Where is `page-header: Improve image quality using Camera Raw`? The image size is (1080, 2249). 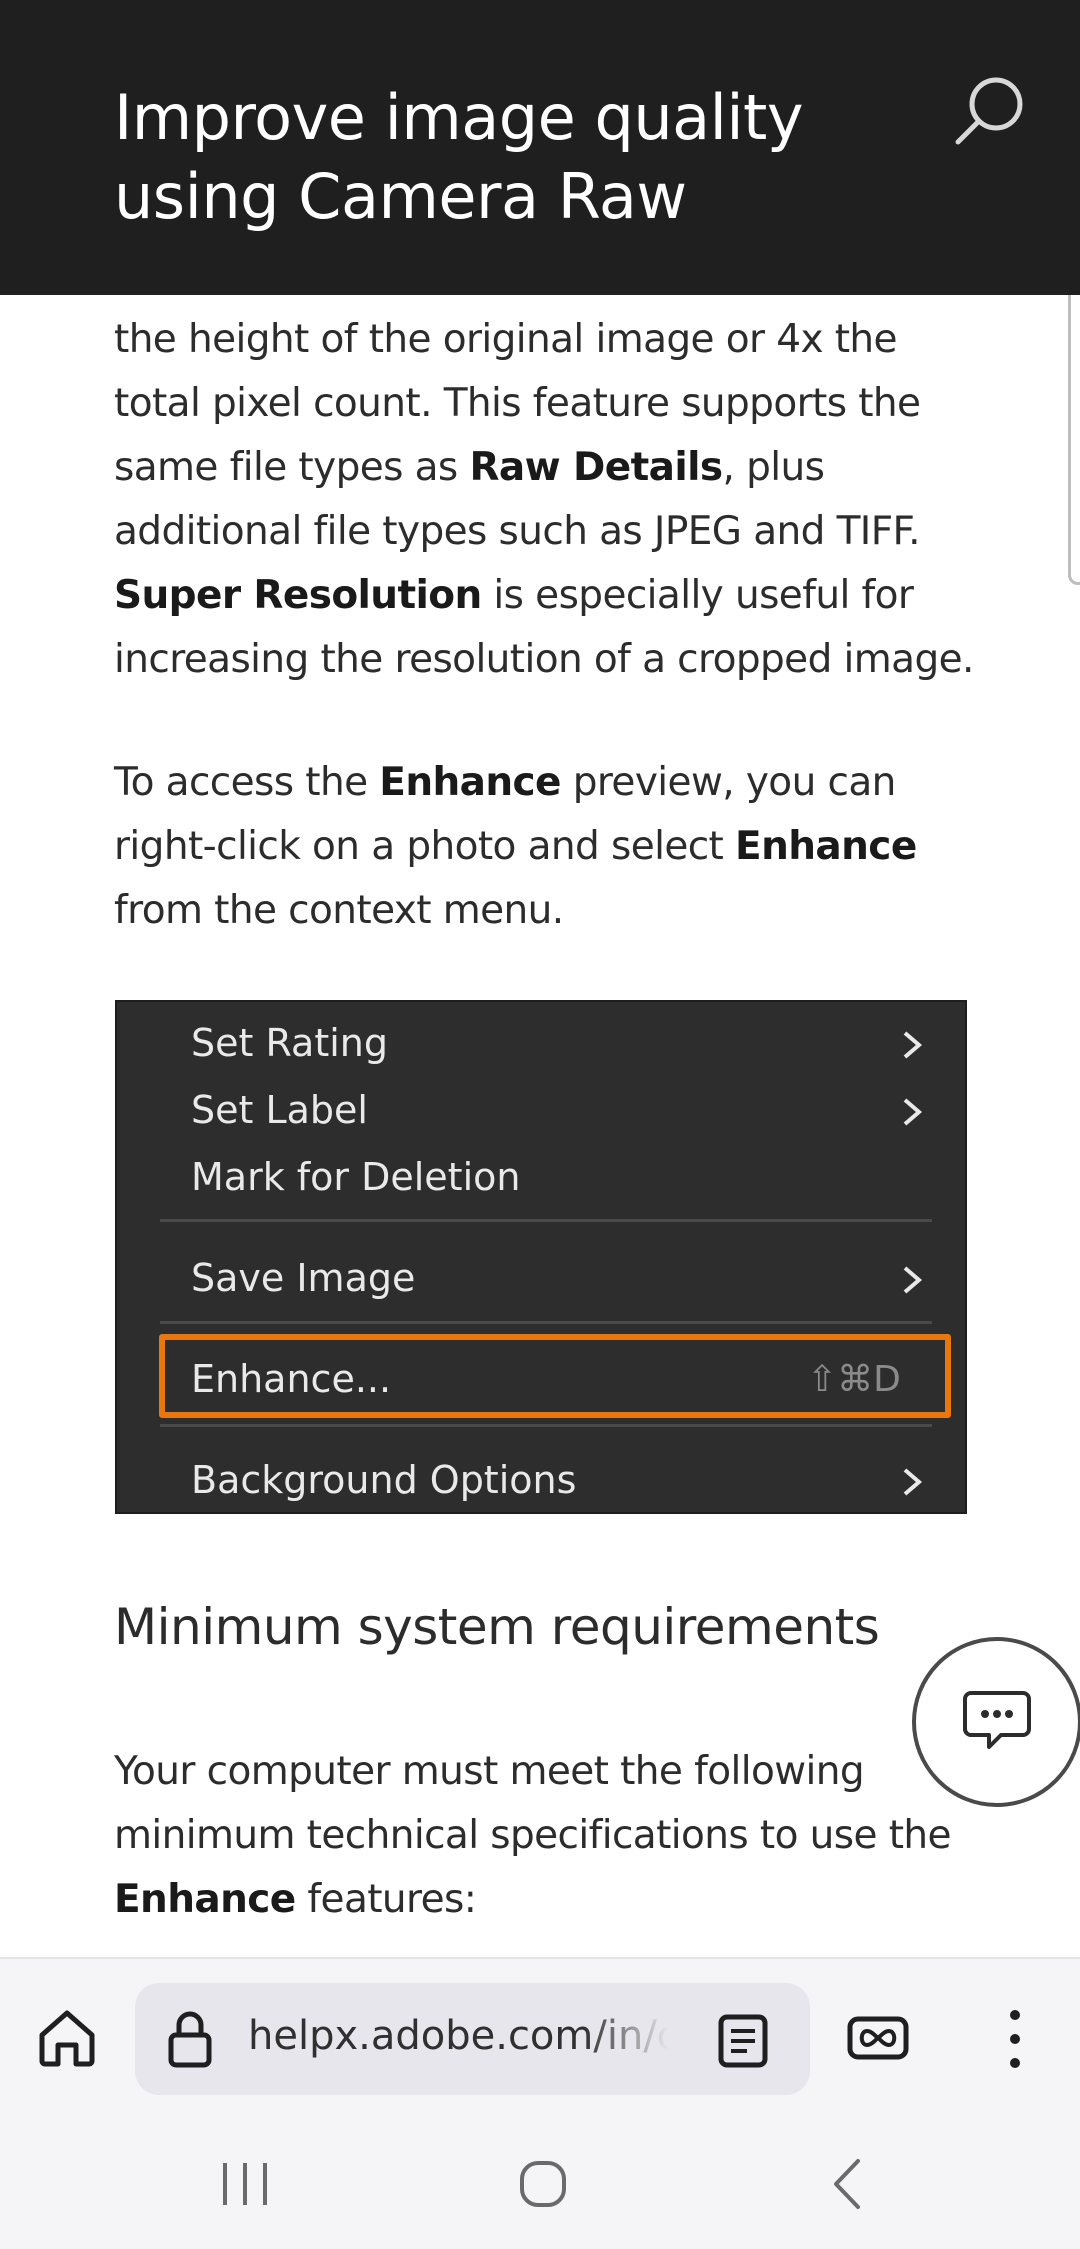 page-header: Improve image quality using Camera Raw is located at coordinates (540, 147).